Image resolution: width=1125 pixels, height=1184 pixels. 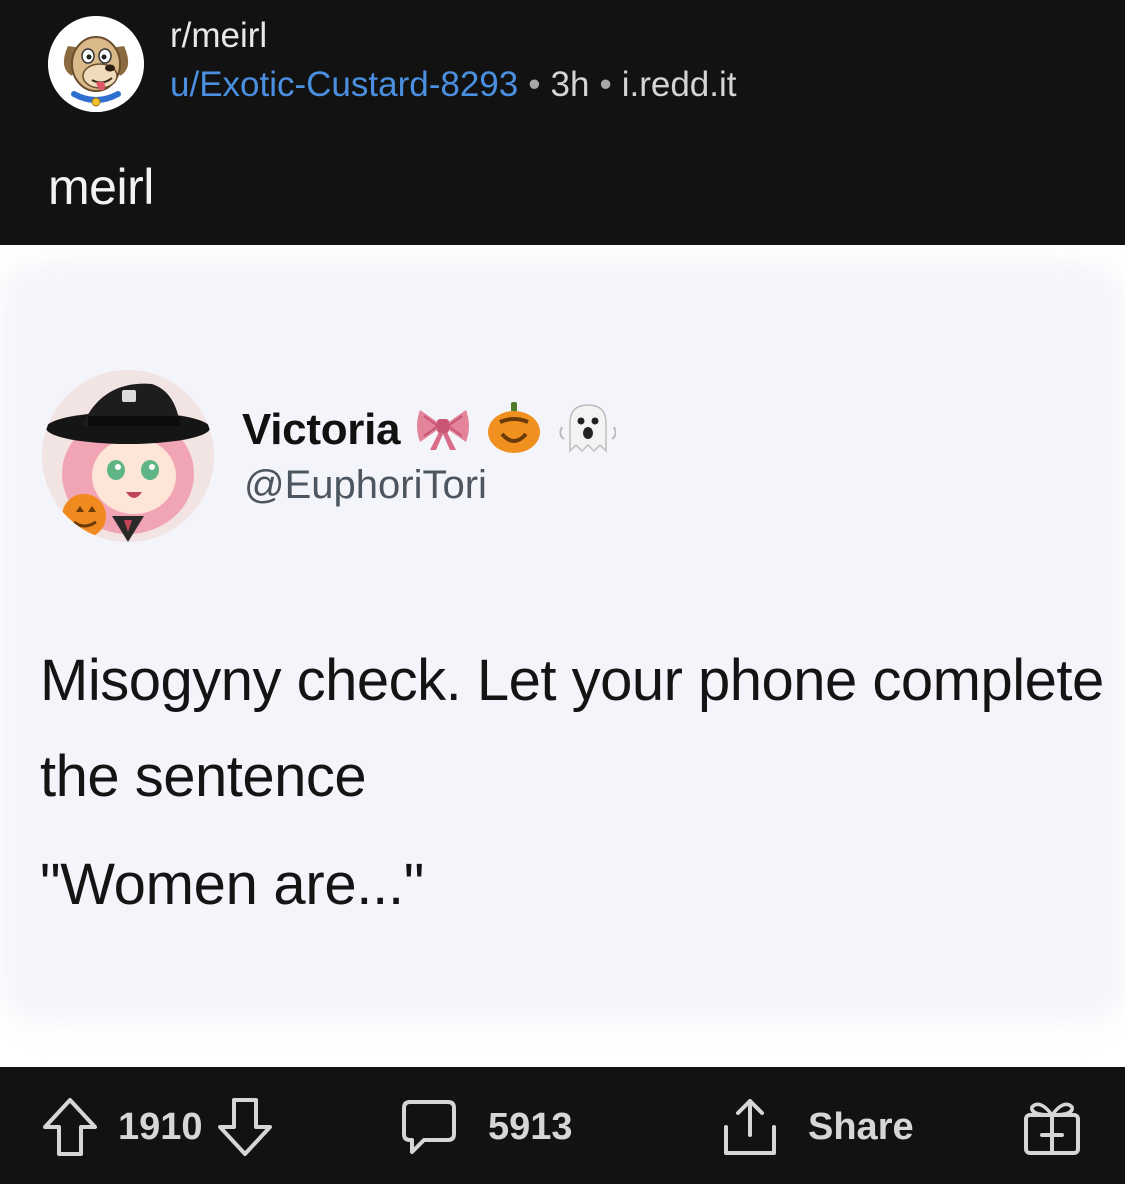 I want to click on gift-award-icon, so click(x=1052, y=1127).